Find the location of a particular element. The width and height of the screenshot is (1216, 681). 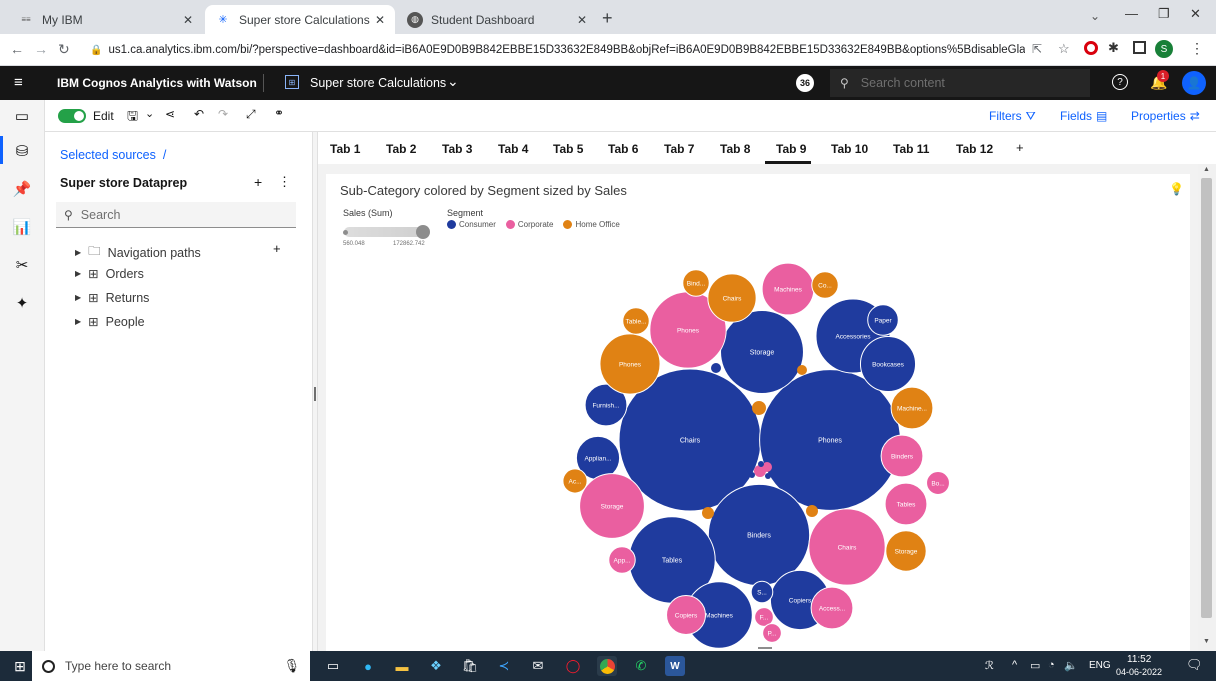

profile-avatar: S is located at coordinates (1164, 49).